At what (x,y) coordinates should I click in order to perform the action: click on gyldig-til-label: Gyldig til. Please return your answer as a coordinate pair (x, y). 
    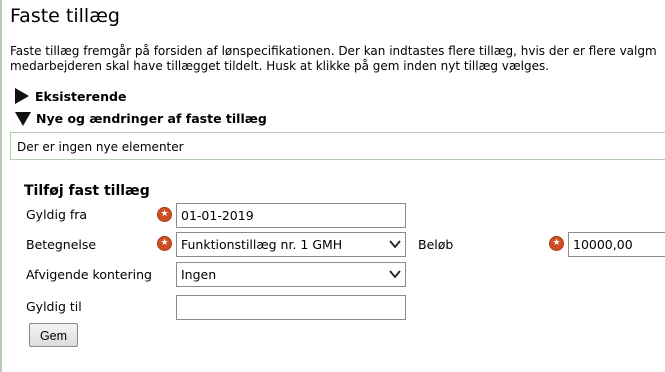
    Looking at the image, I should click on (54, 306).